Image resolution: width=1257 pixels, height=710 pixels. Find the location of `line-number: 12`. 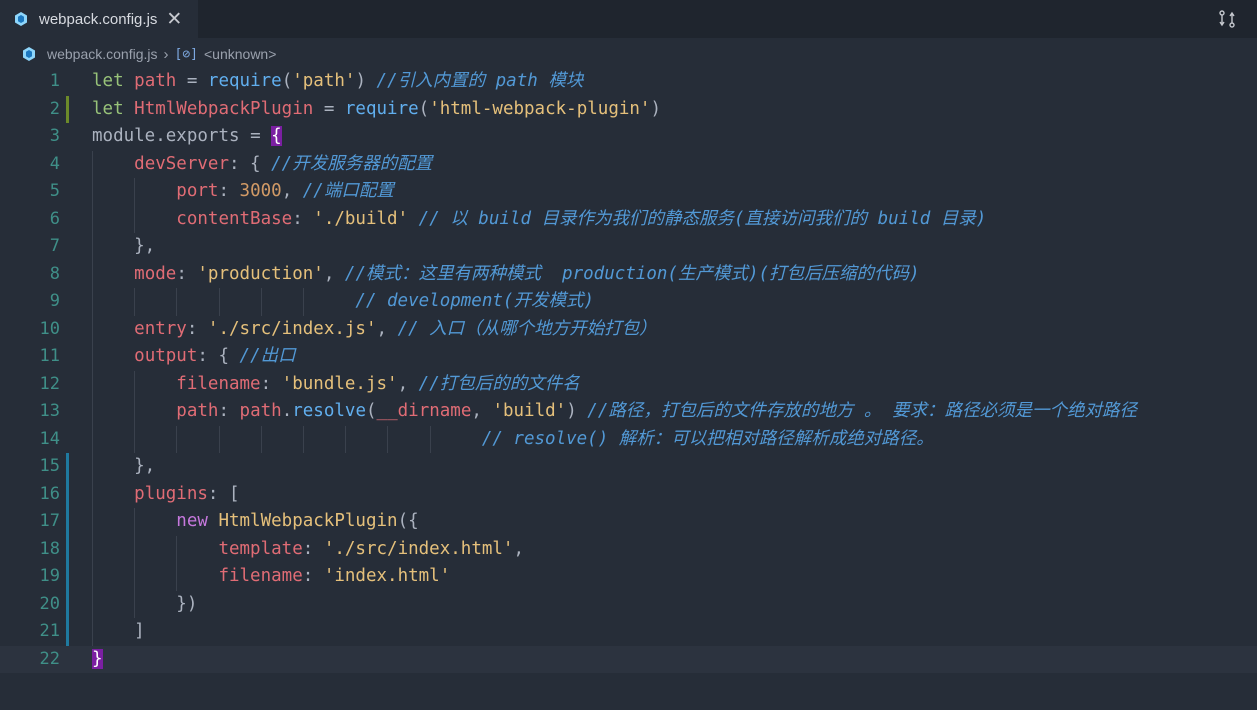

line-number: 12 is located at coordinates (49, 383).